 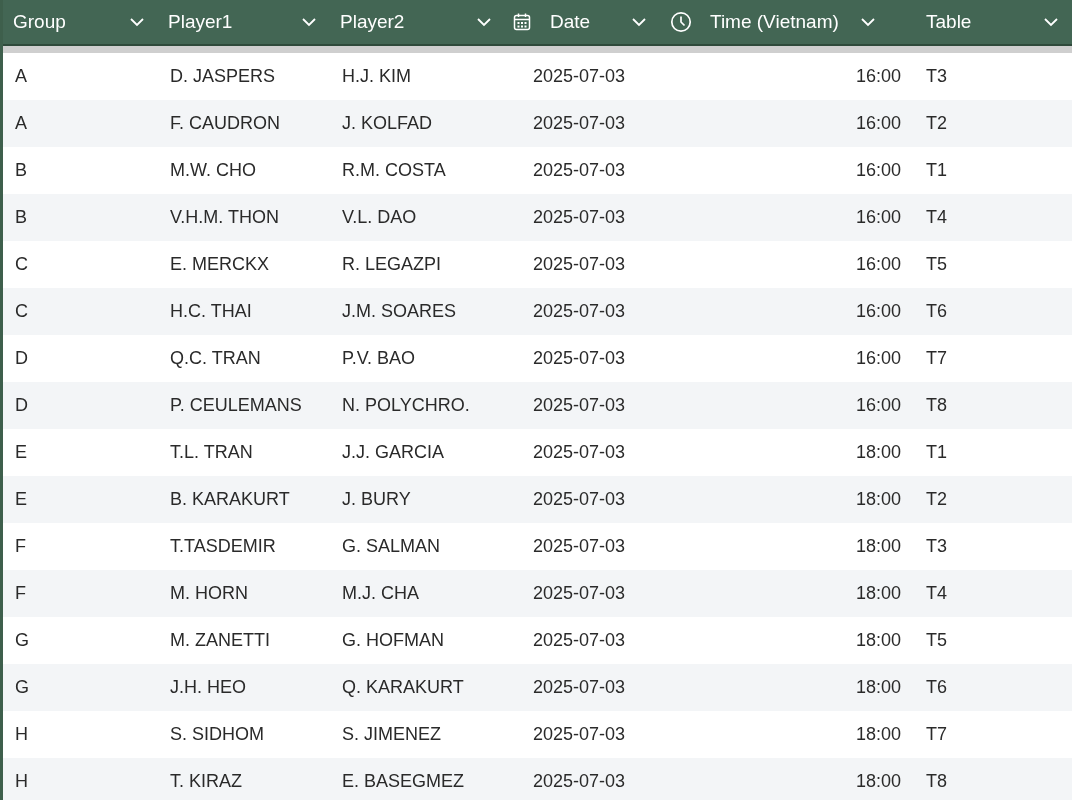 I want to click on table-cell-text: J. KOLFAD, so click(x=387, y=123).